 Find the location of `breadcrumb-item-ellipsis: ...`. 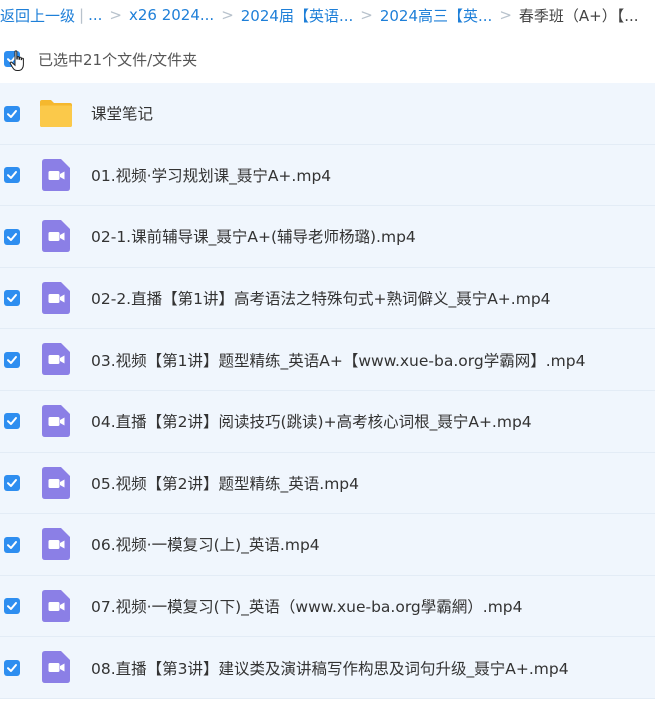

breadcrumb-item-ellipsis: ... is located at coordinates (95, 15).